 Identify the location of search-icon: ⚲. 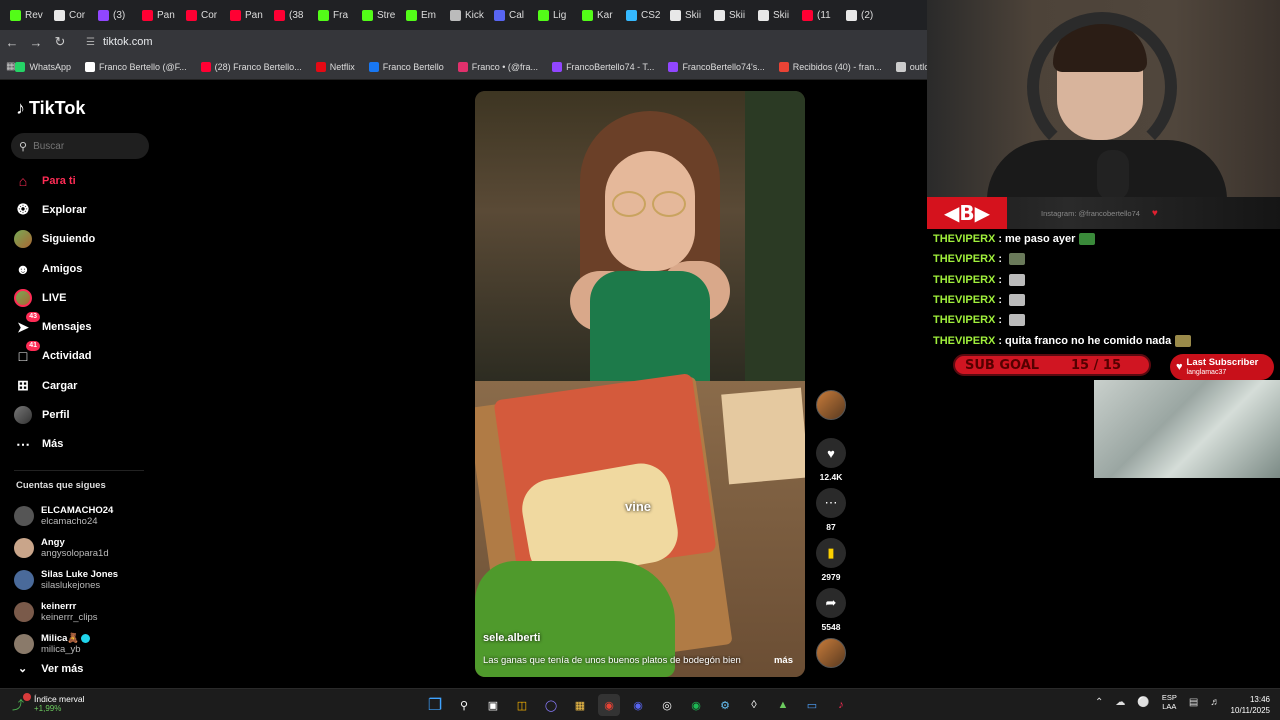
(464, 705).